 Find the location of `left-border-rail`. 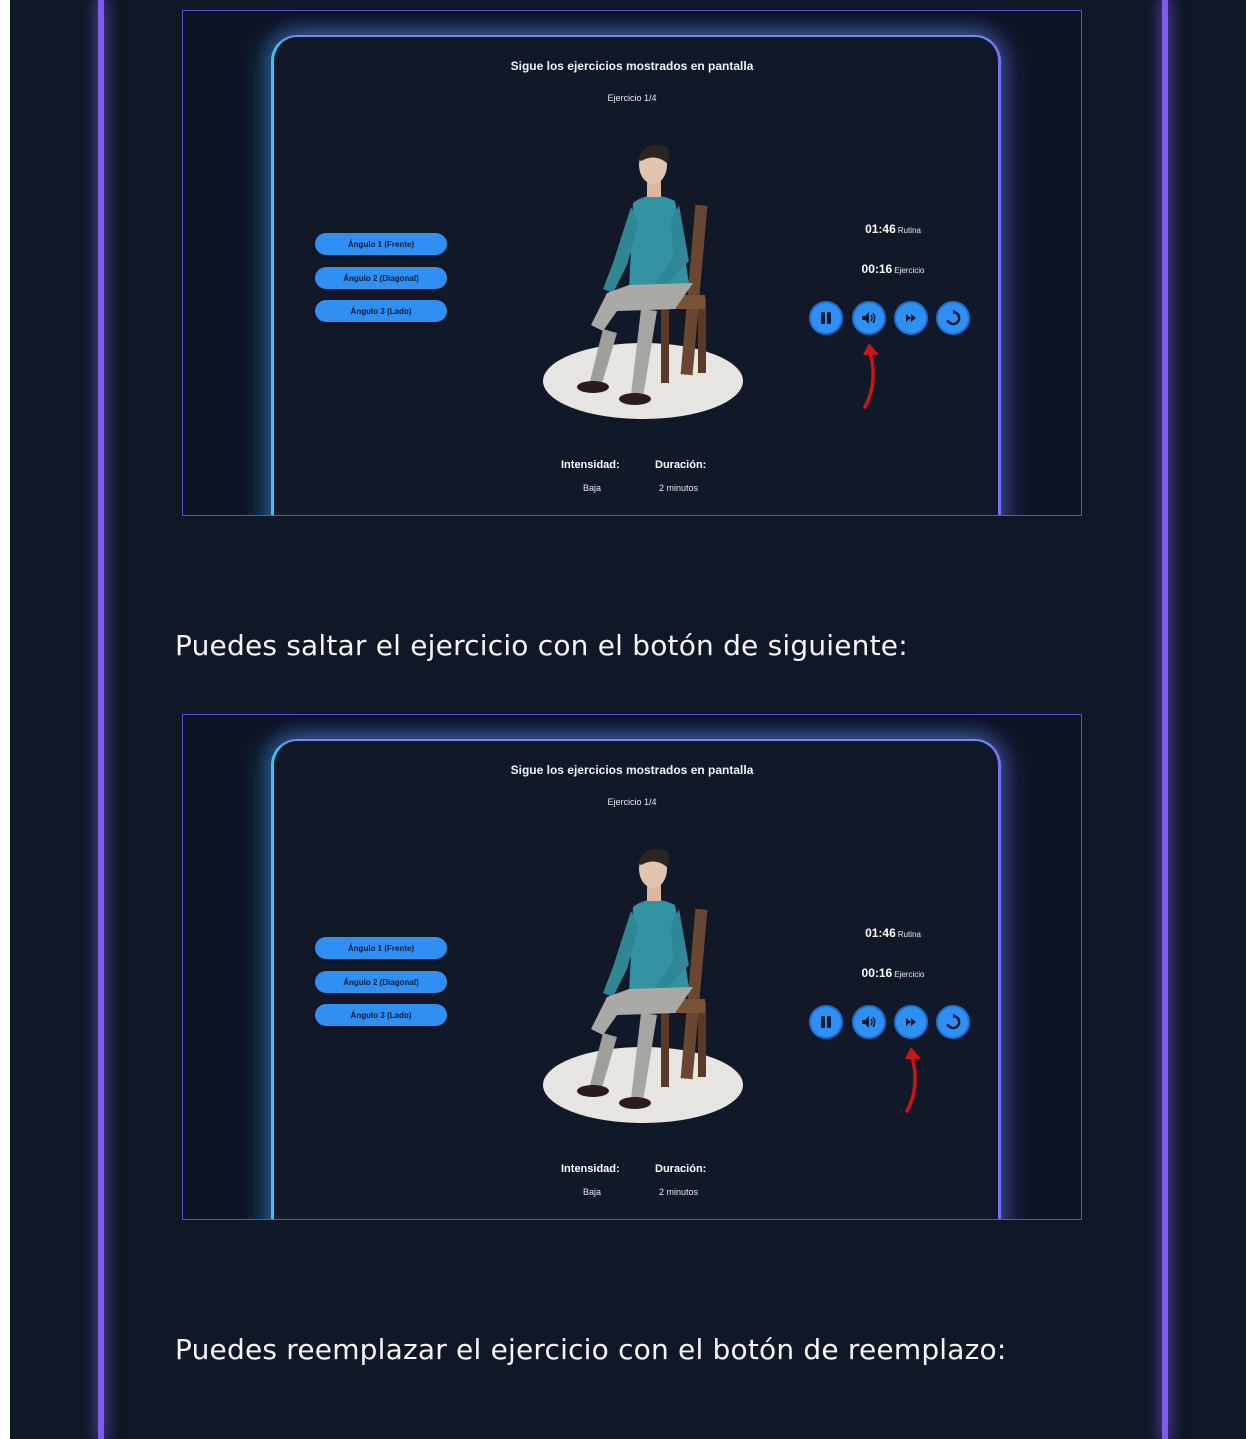

left-border-rail is located at coordinates (101, 719).